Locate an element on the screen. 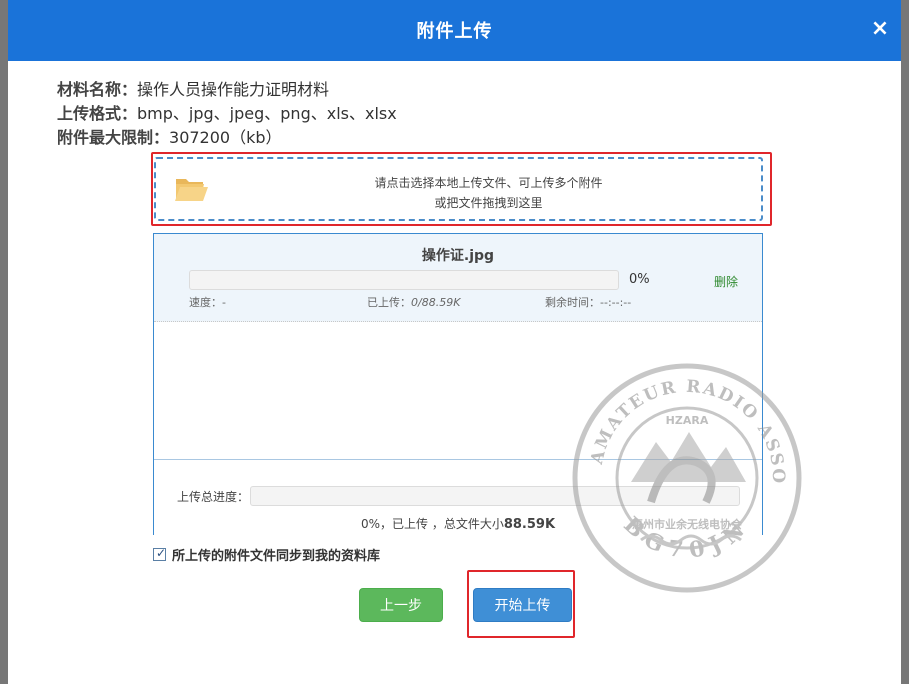 Image resolution: width=909 pixels, height=684 pixels. delete-file-link: 删除 is located at coordinates (726, 281).